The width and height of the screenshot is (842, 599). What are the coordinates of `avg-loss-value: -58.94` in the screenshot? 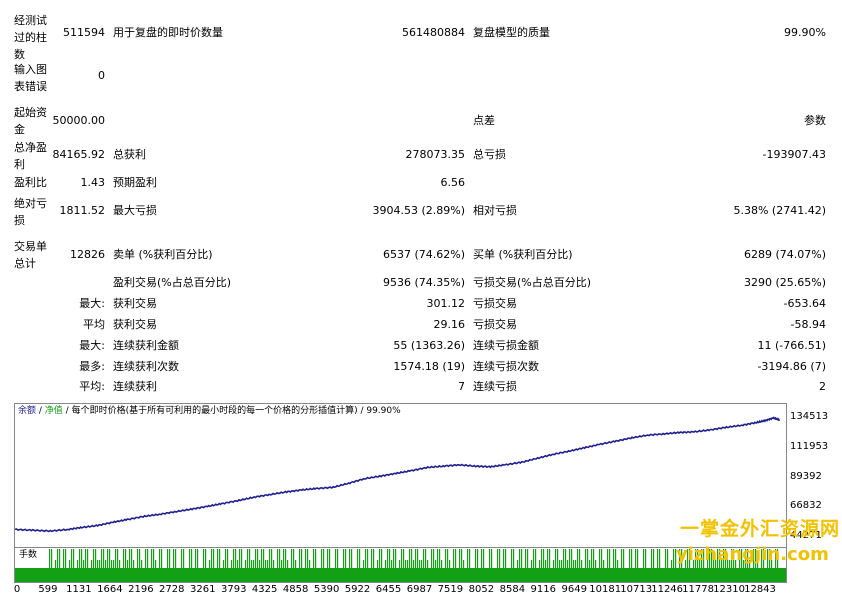 It's located at (808, 324).